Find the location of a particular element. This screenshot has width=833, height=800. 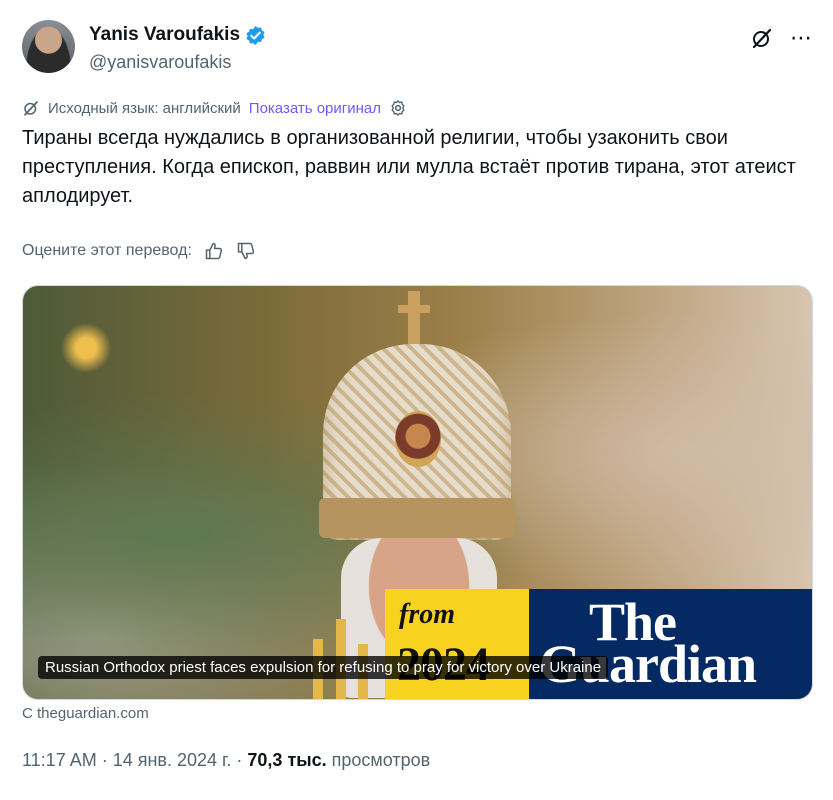

card-source-link: С theguardian.com is located at coordinates (85, 713).